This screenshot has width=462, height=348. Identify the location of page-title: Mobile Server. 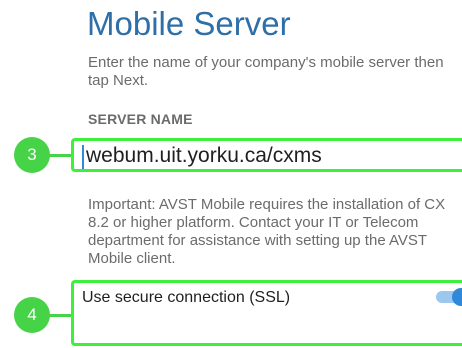
(189, 23).